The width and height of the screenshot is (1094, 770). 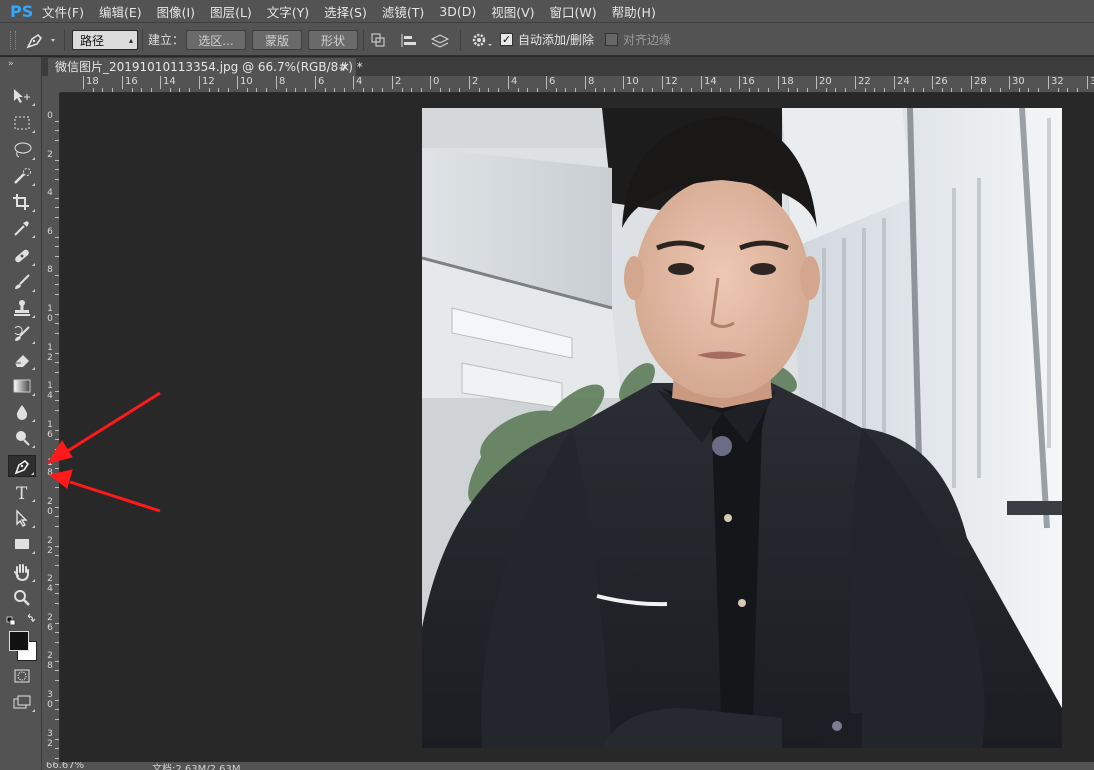 I want to click on healing-brush-tool, so click(x=22, y=256).